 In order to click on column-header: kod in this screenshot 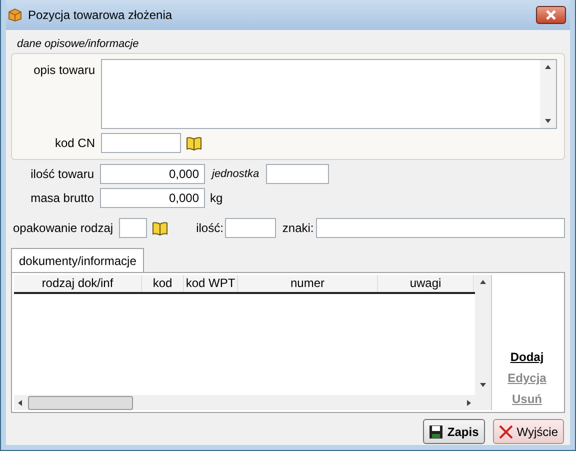, I will do `click(163, 283)`.